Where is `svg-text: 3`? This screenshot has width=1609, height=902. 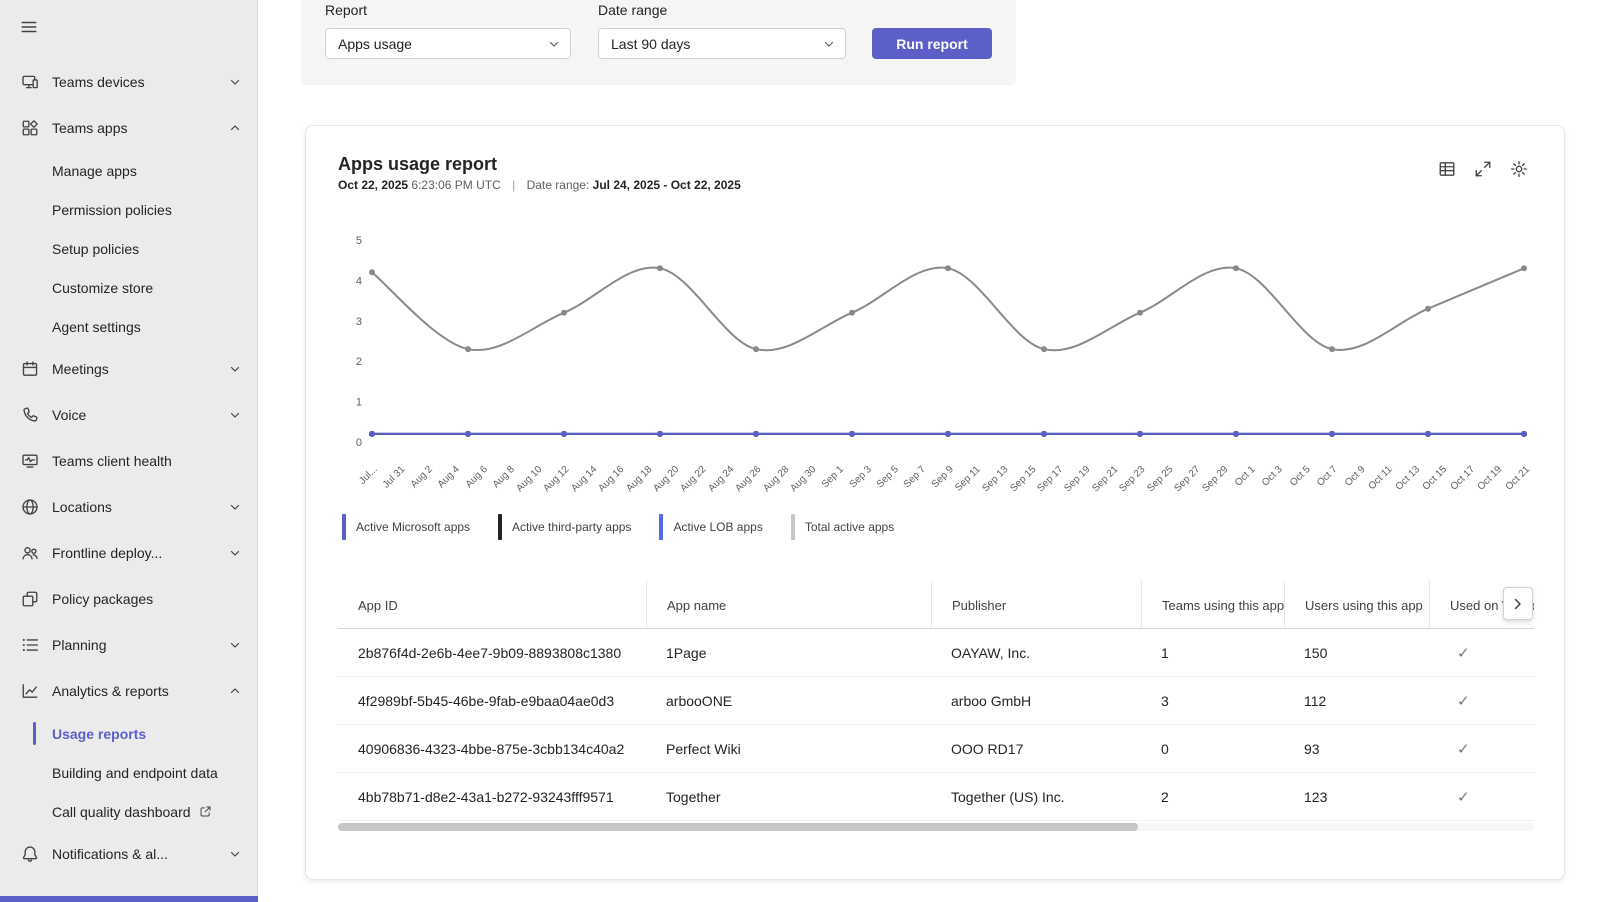
svg-text: 3 is located at coordinates (359, 322).